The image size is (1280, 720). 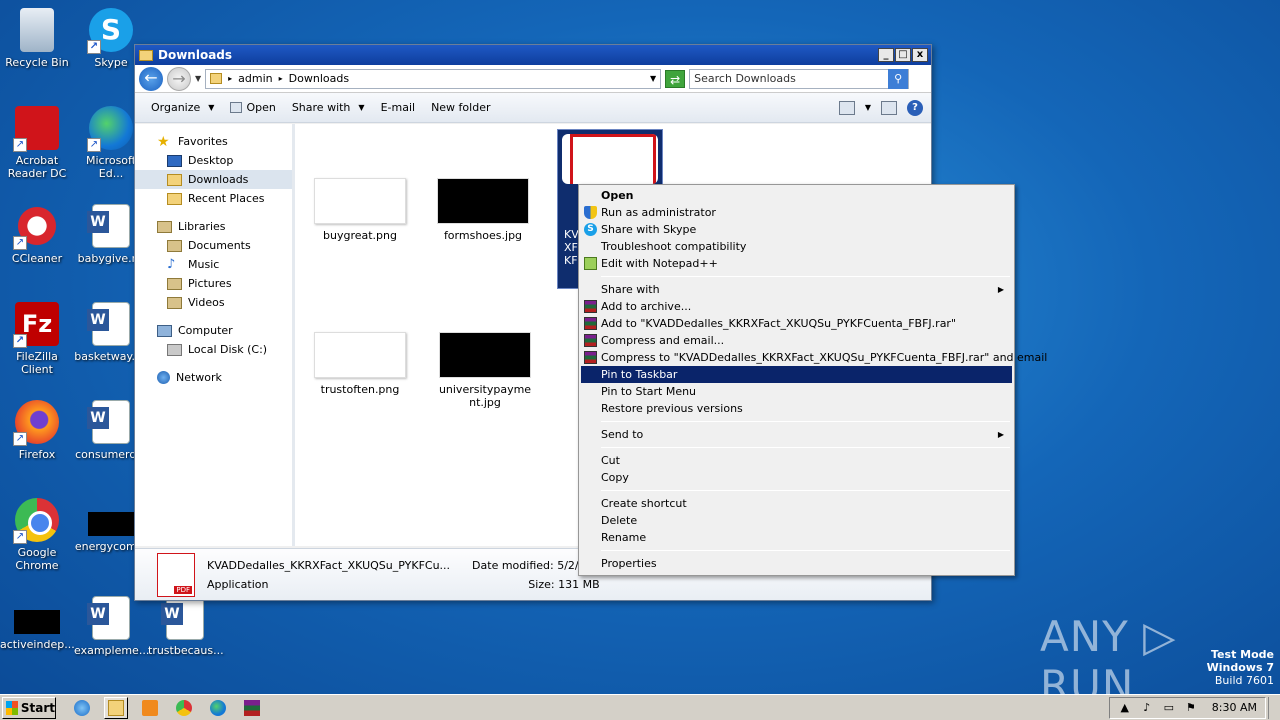 What do you see at coordinates (37, 234) in the screenshot?
I see `desktop-icon-ccleaner: CCleaner` at bounding box center [37, 234].